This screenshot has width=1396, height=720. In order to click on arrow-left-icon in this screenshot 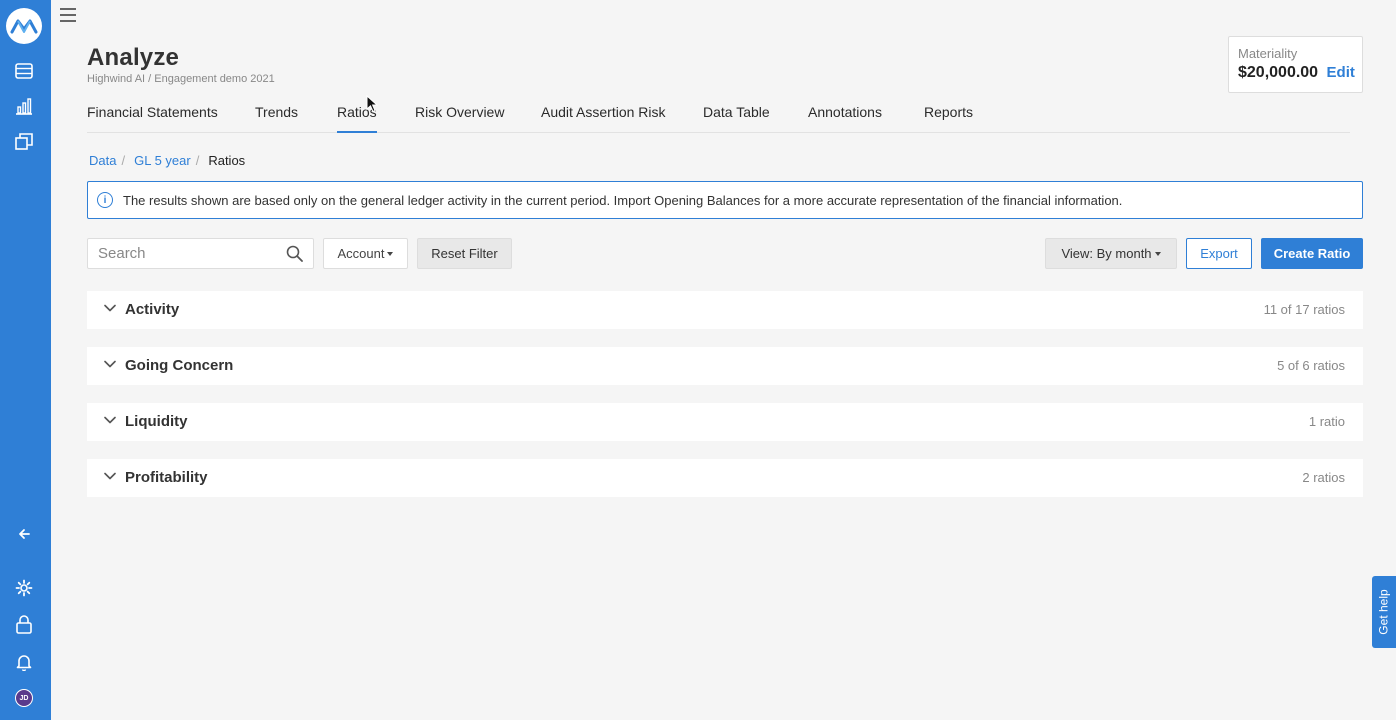, I will do `click(24, 534)`.